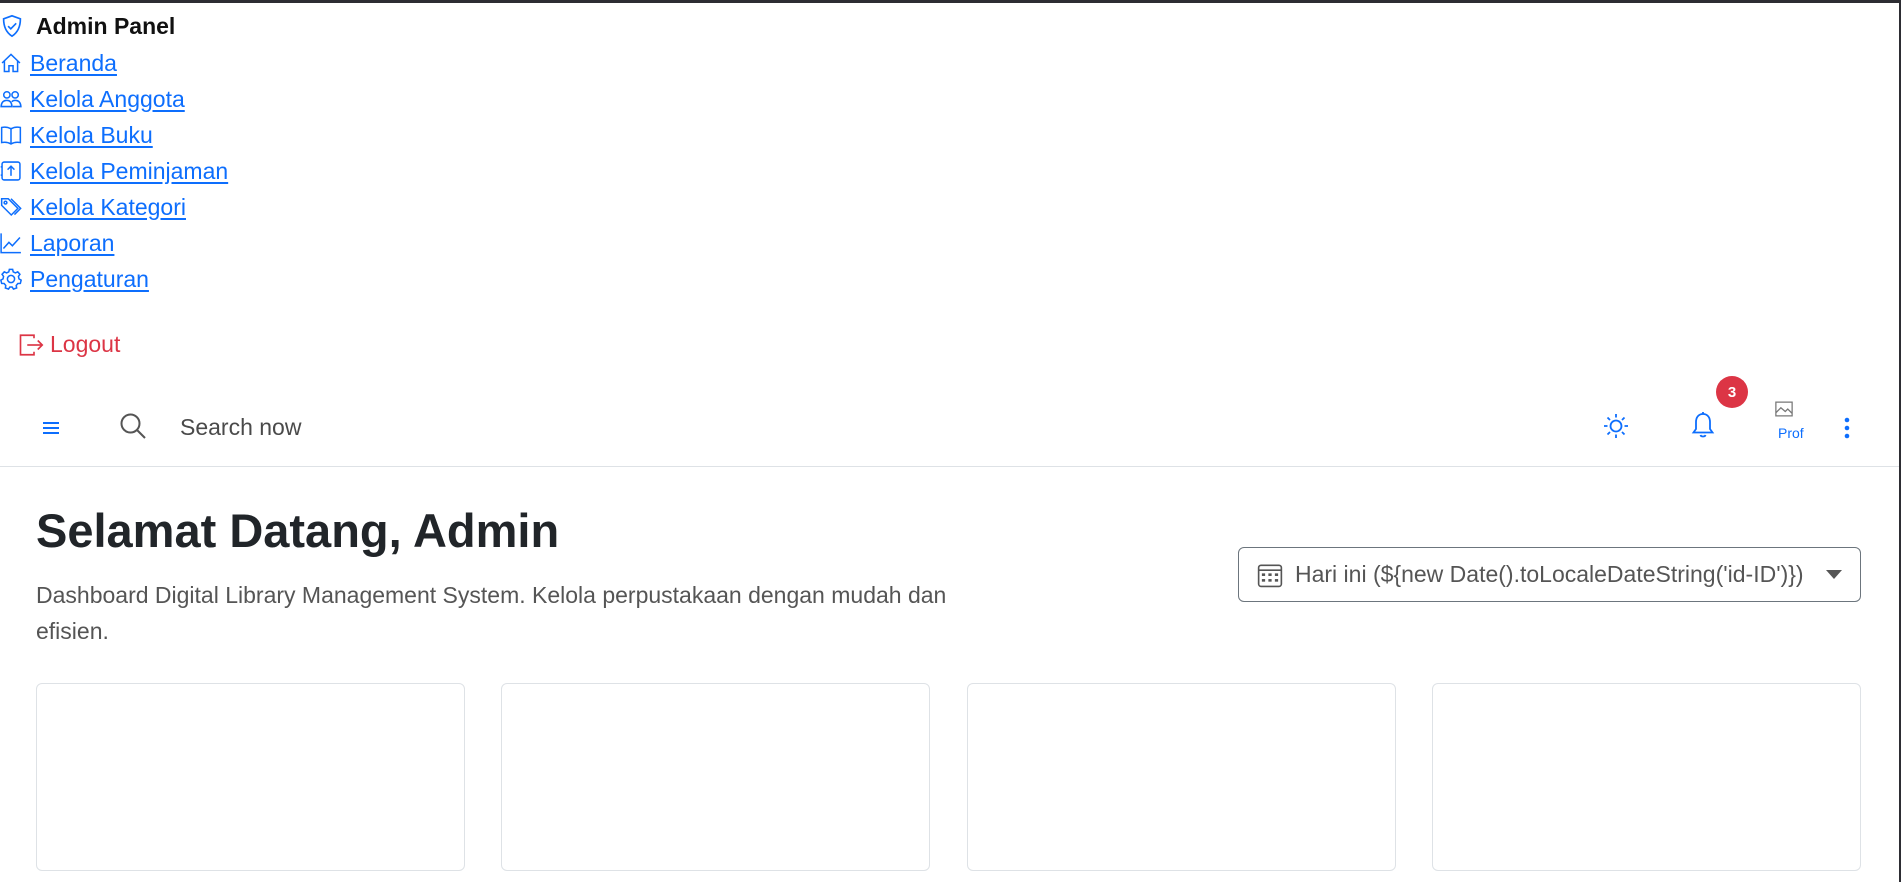 This screenshot has width=1901, height=882. I want to click on bell-icon, so click(1703, 425).